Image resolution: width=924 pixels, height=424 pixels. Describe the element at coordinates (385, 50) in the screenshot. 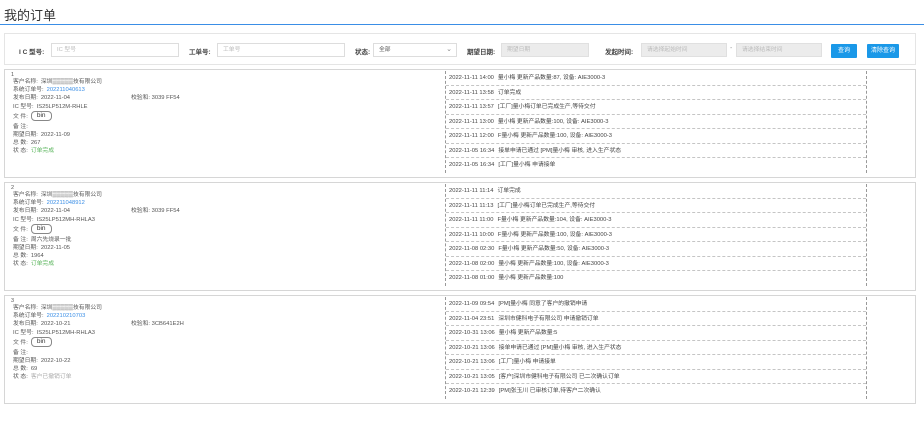

I see `status-select-value: 全部` at that location.